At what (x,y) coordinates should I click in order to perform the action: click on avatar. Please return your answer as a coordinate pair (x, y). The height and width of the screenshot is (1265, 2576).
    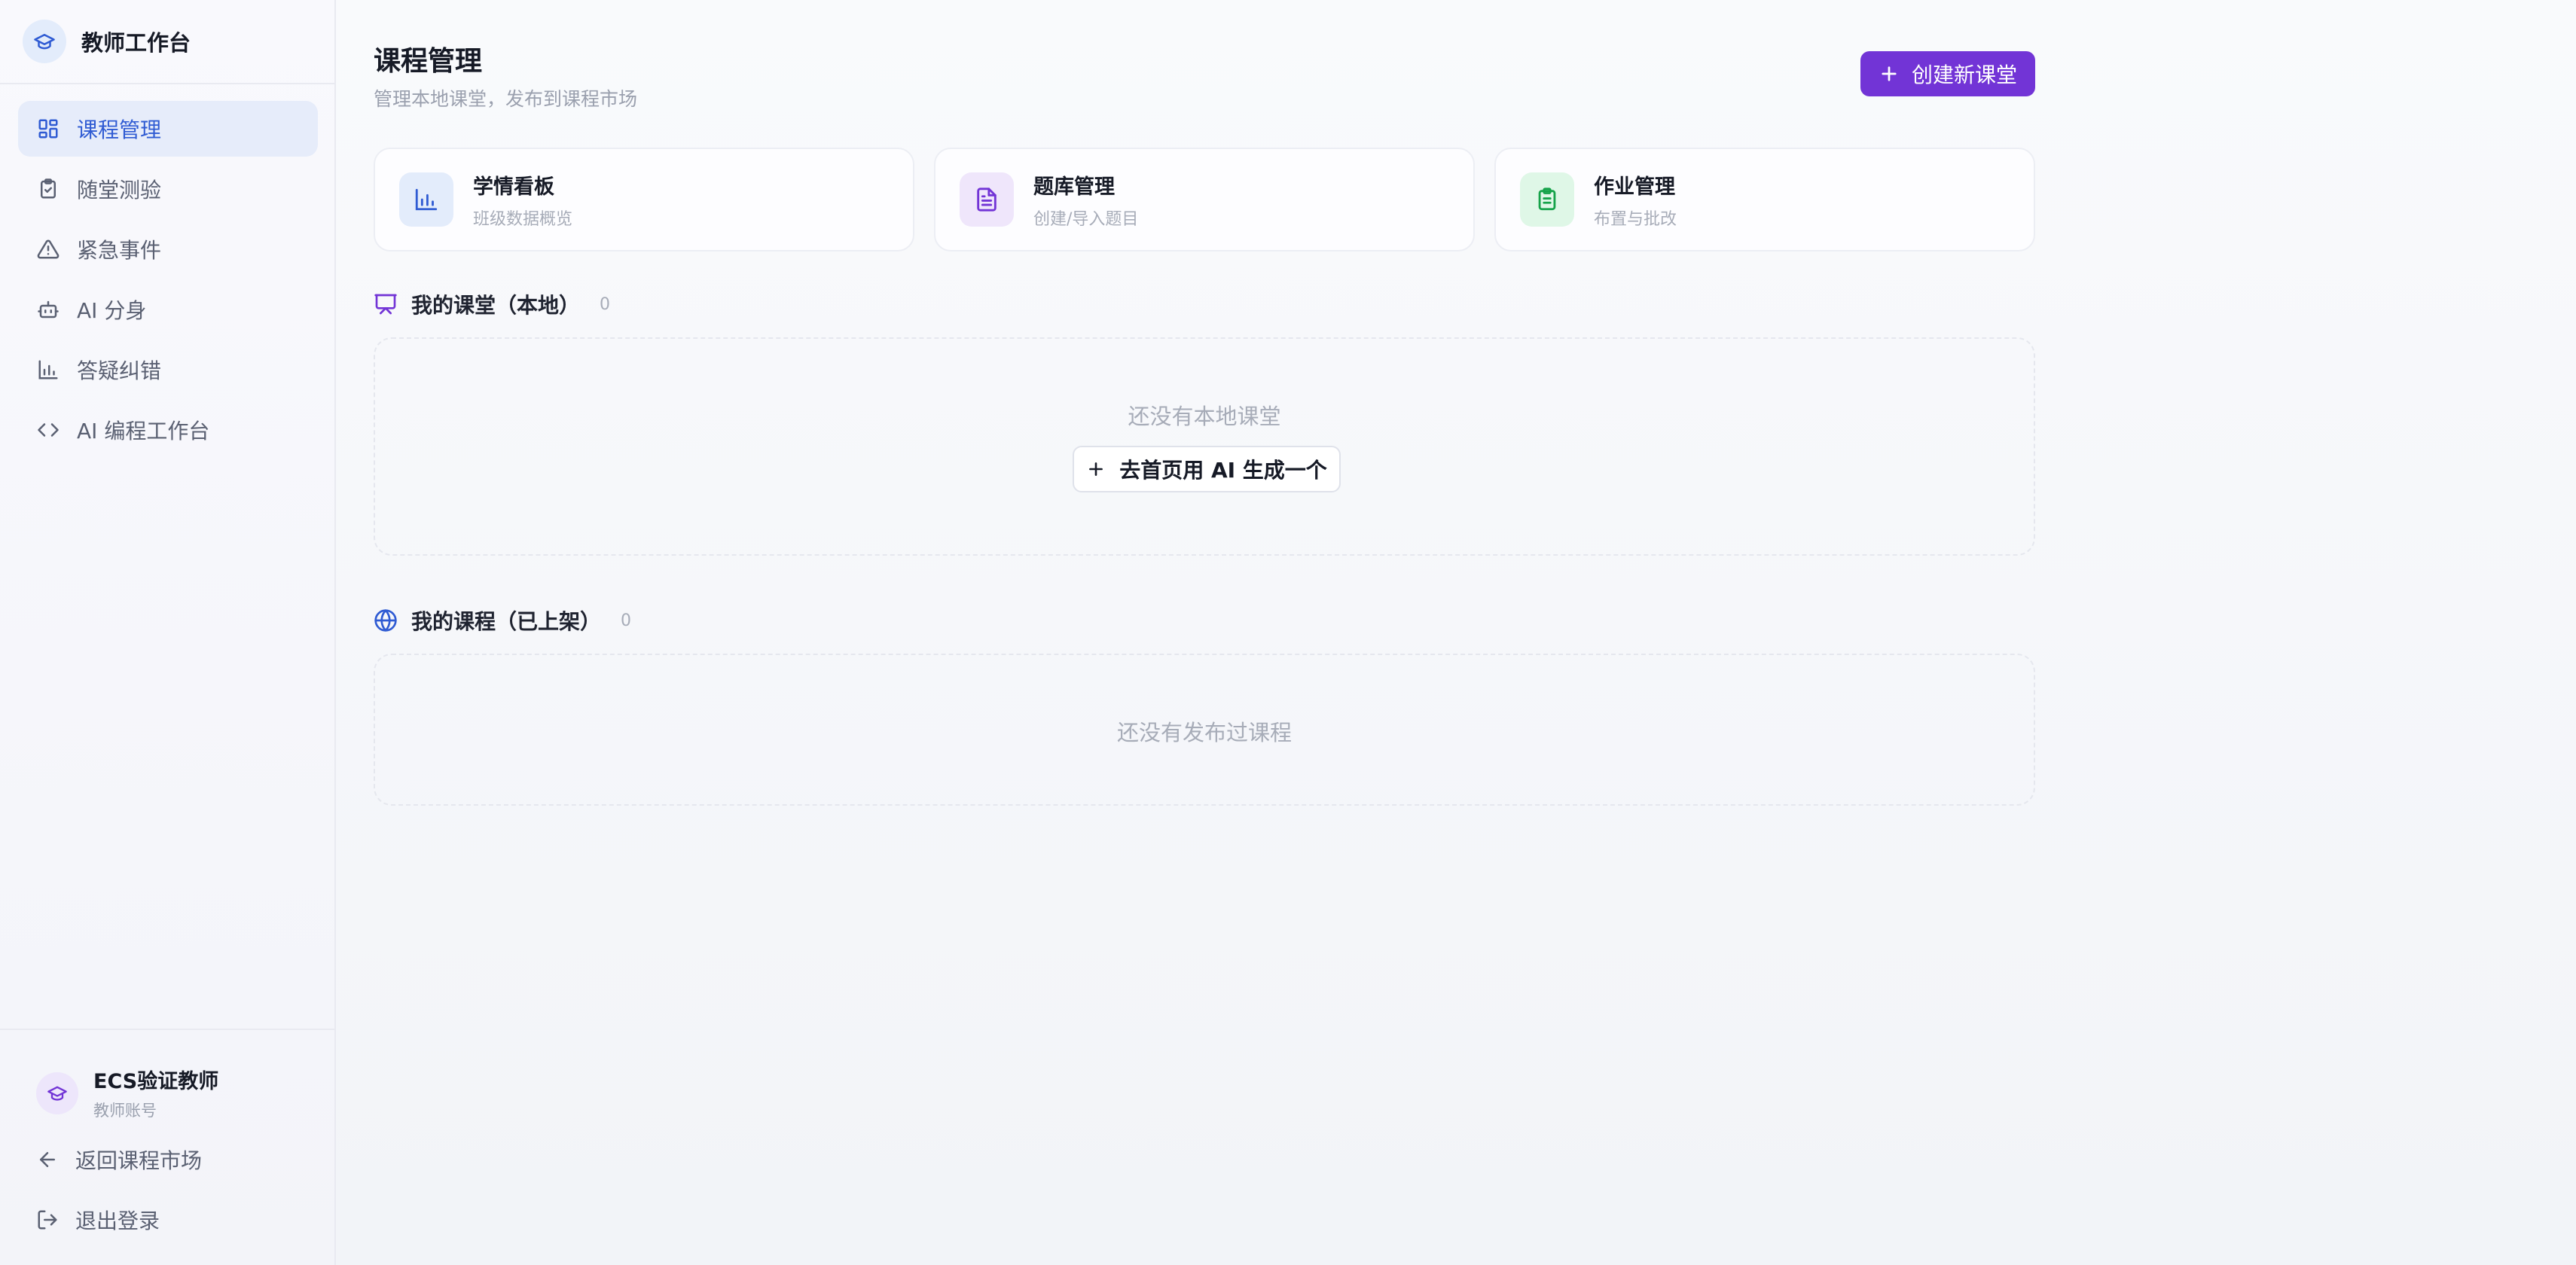
    Looking at the image, I should click on (57, 1092).